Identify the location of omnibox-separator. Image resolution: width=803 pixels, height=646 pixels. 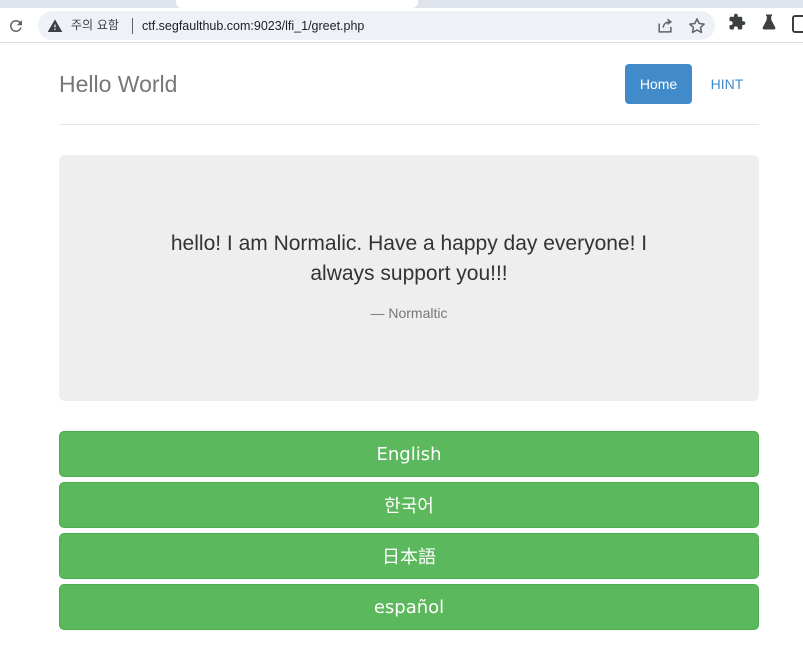
(132, 26).